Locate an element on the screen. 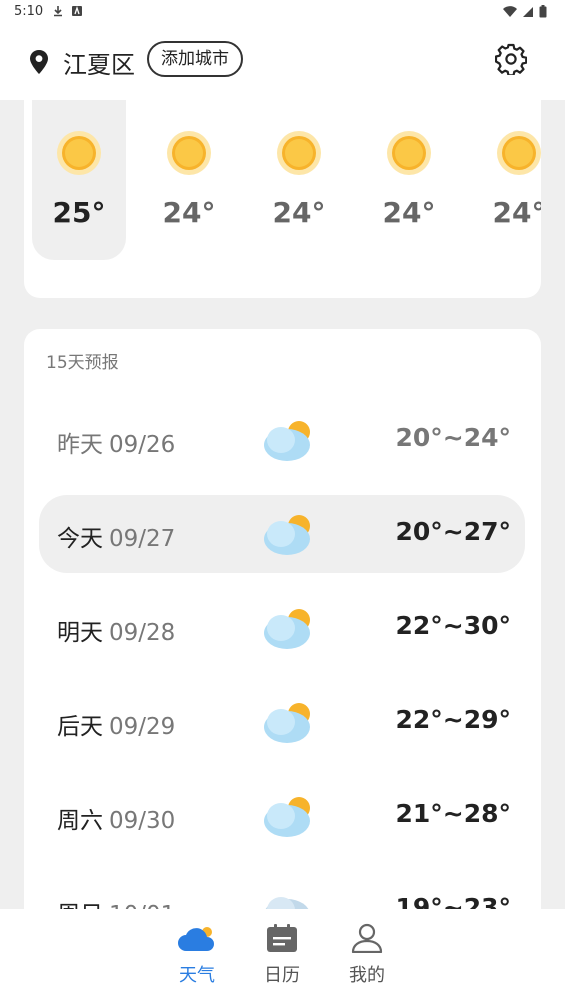  app-notification-icon is located at coordinates (77, 10).